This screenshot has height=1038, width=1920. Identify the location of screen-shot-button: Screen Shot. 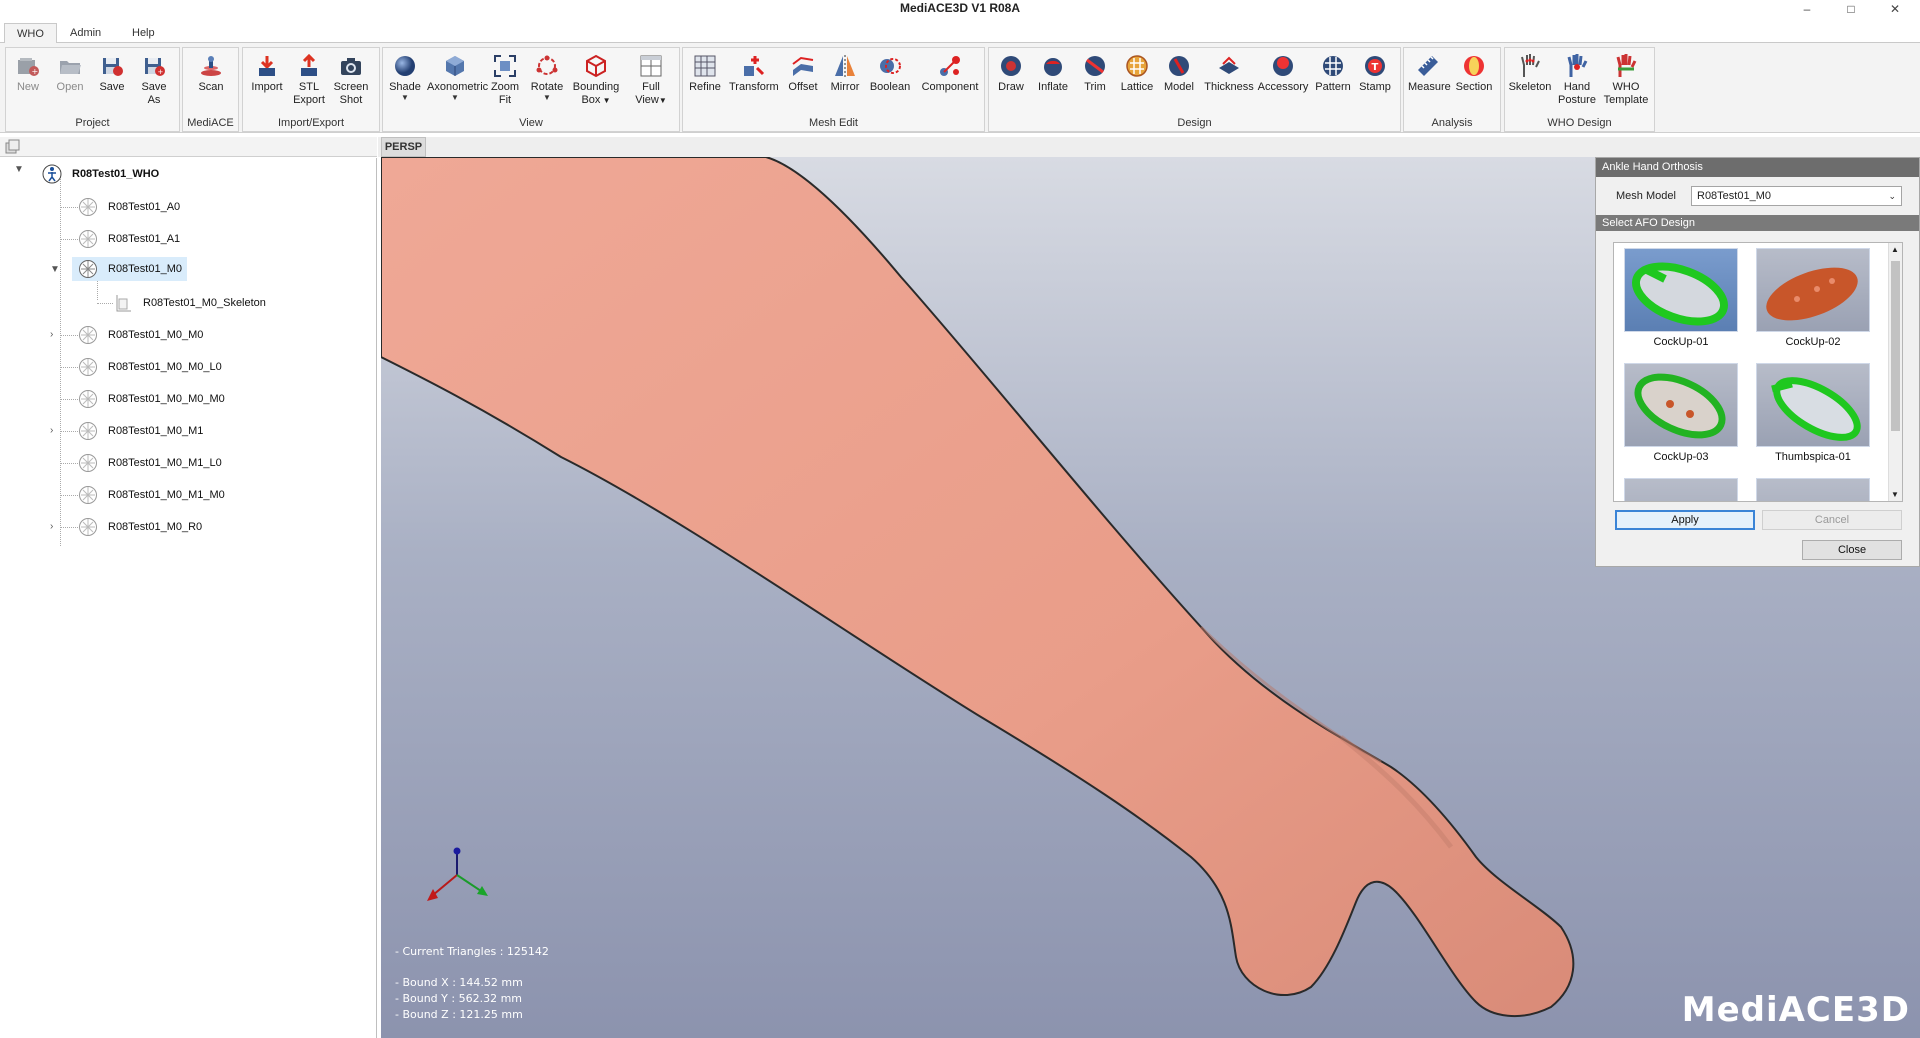
(351, 83).